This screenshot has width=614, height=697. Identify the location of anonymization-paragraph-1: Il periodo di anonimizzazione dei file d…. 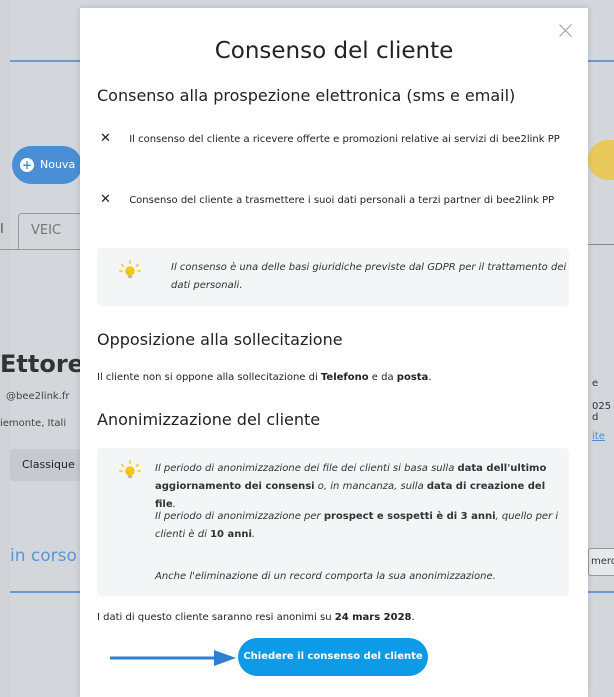
(362, 487).